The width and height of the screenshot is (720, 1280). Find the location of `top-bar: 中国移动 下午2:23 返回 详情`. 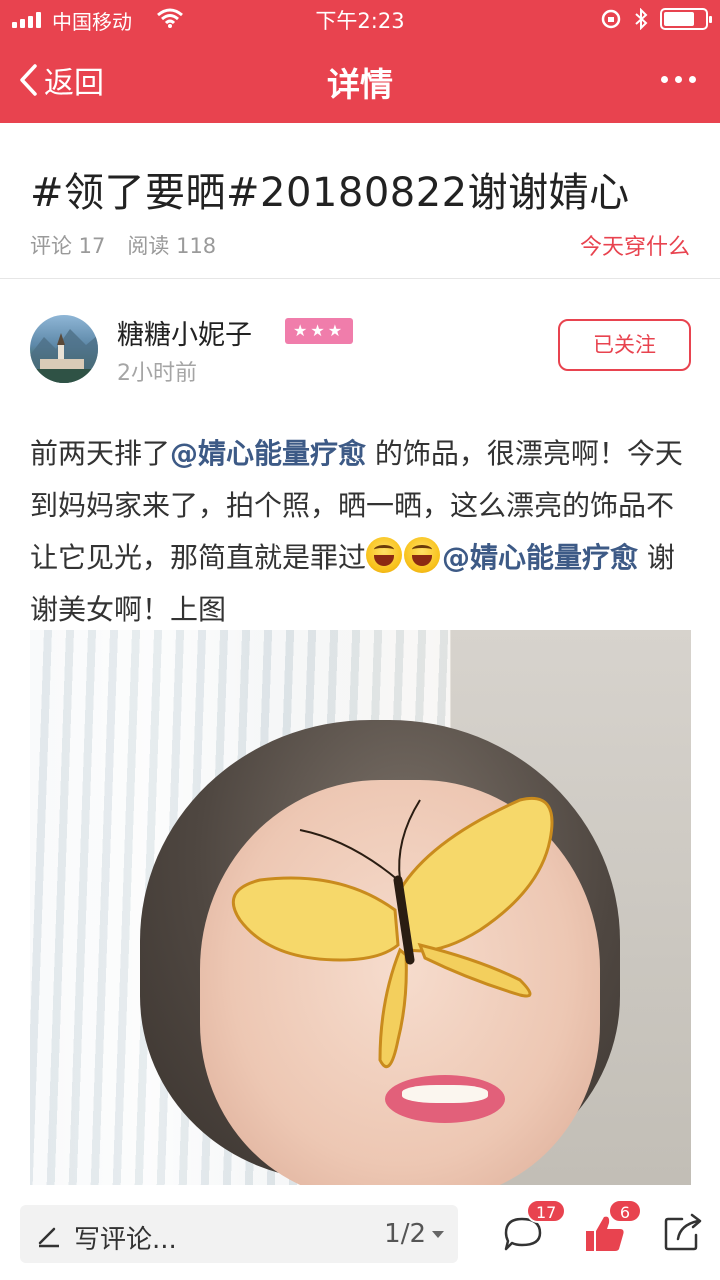

top-bar: 中国移动 下午2:23 返回 详情 is located at coordinates (360, 61).